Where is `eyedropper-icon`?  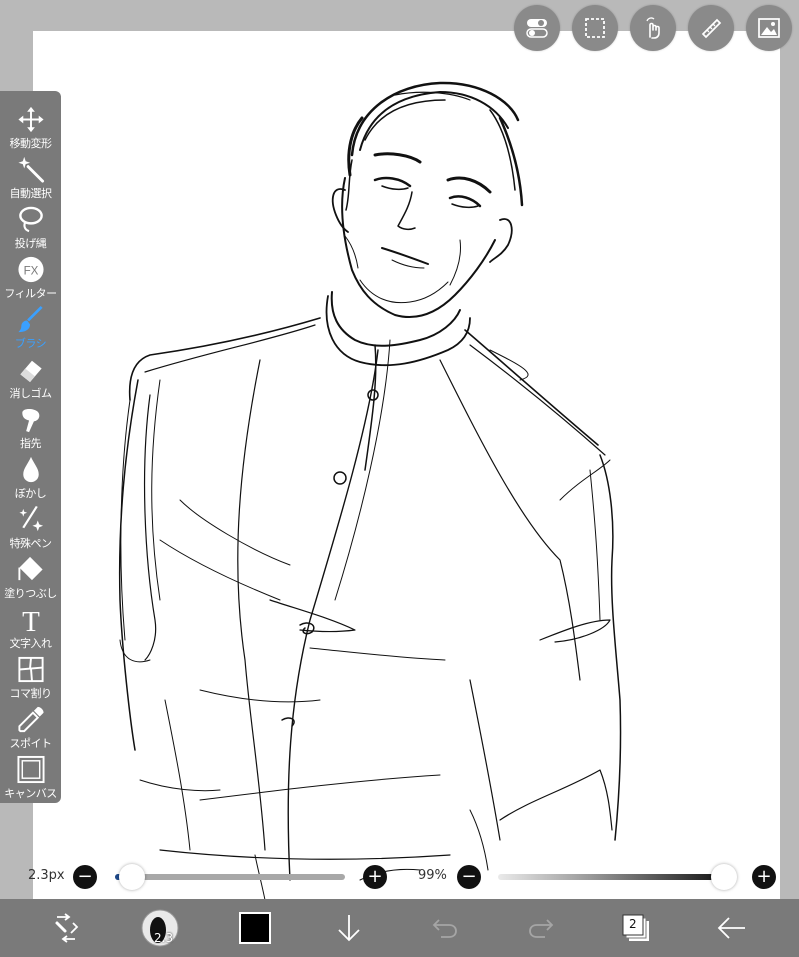 eyedropper-icon is located at coordinates (30, 719).